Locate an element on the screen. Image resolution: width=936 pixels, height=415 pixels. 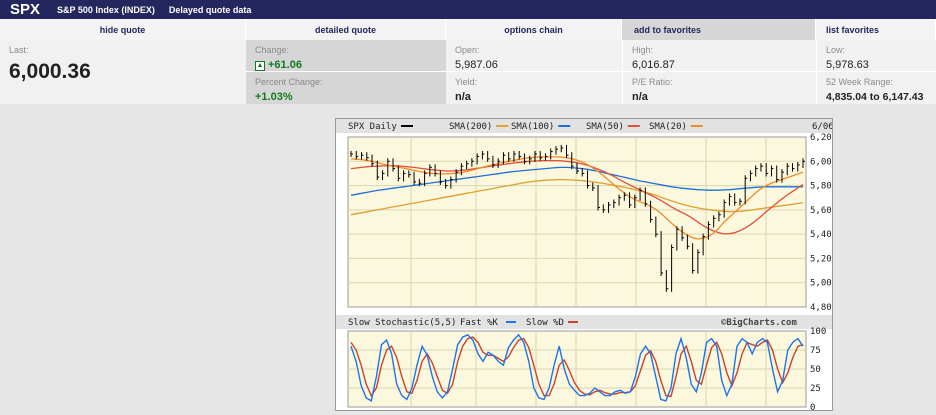
price-tick-label: 5,600 is located at coordinates (821, 211).